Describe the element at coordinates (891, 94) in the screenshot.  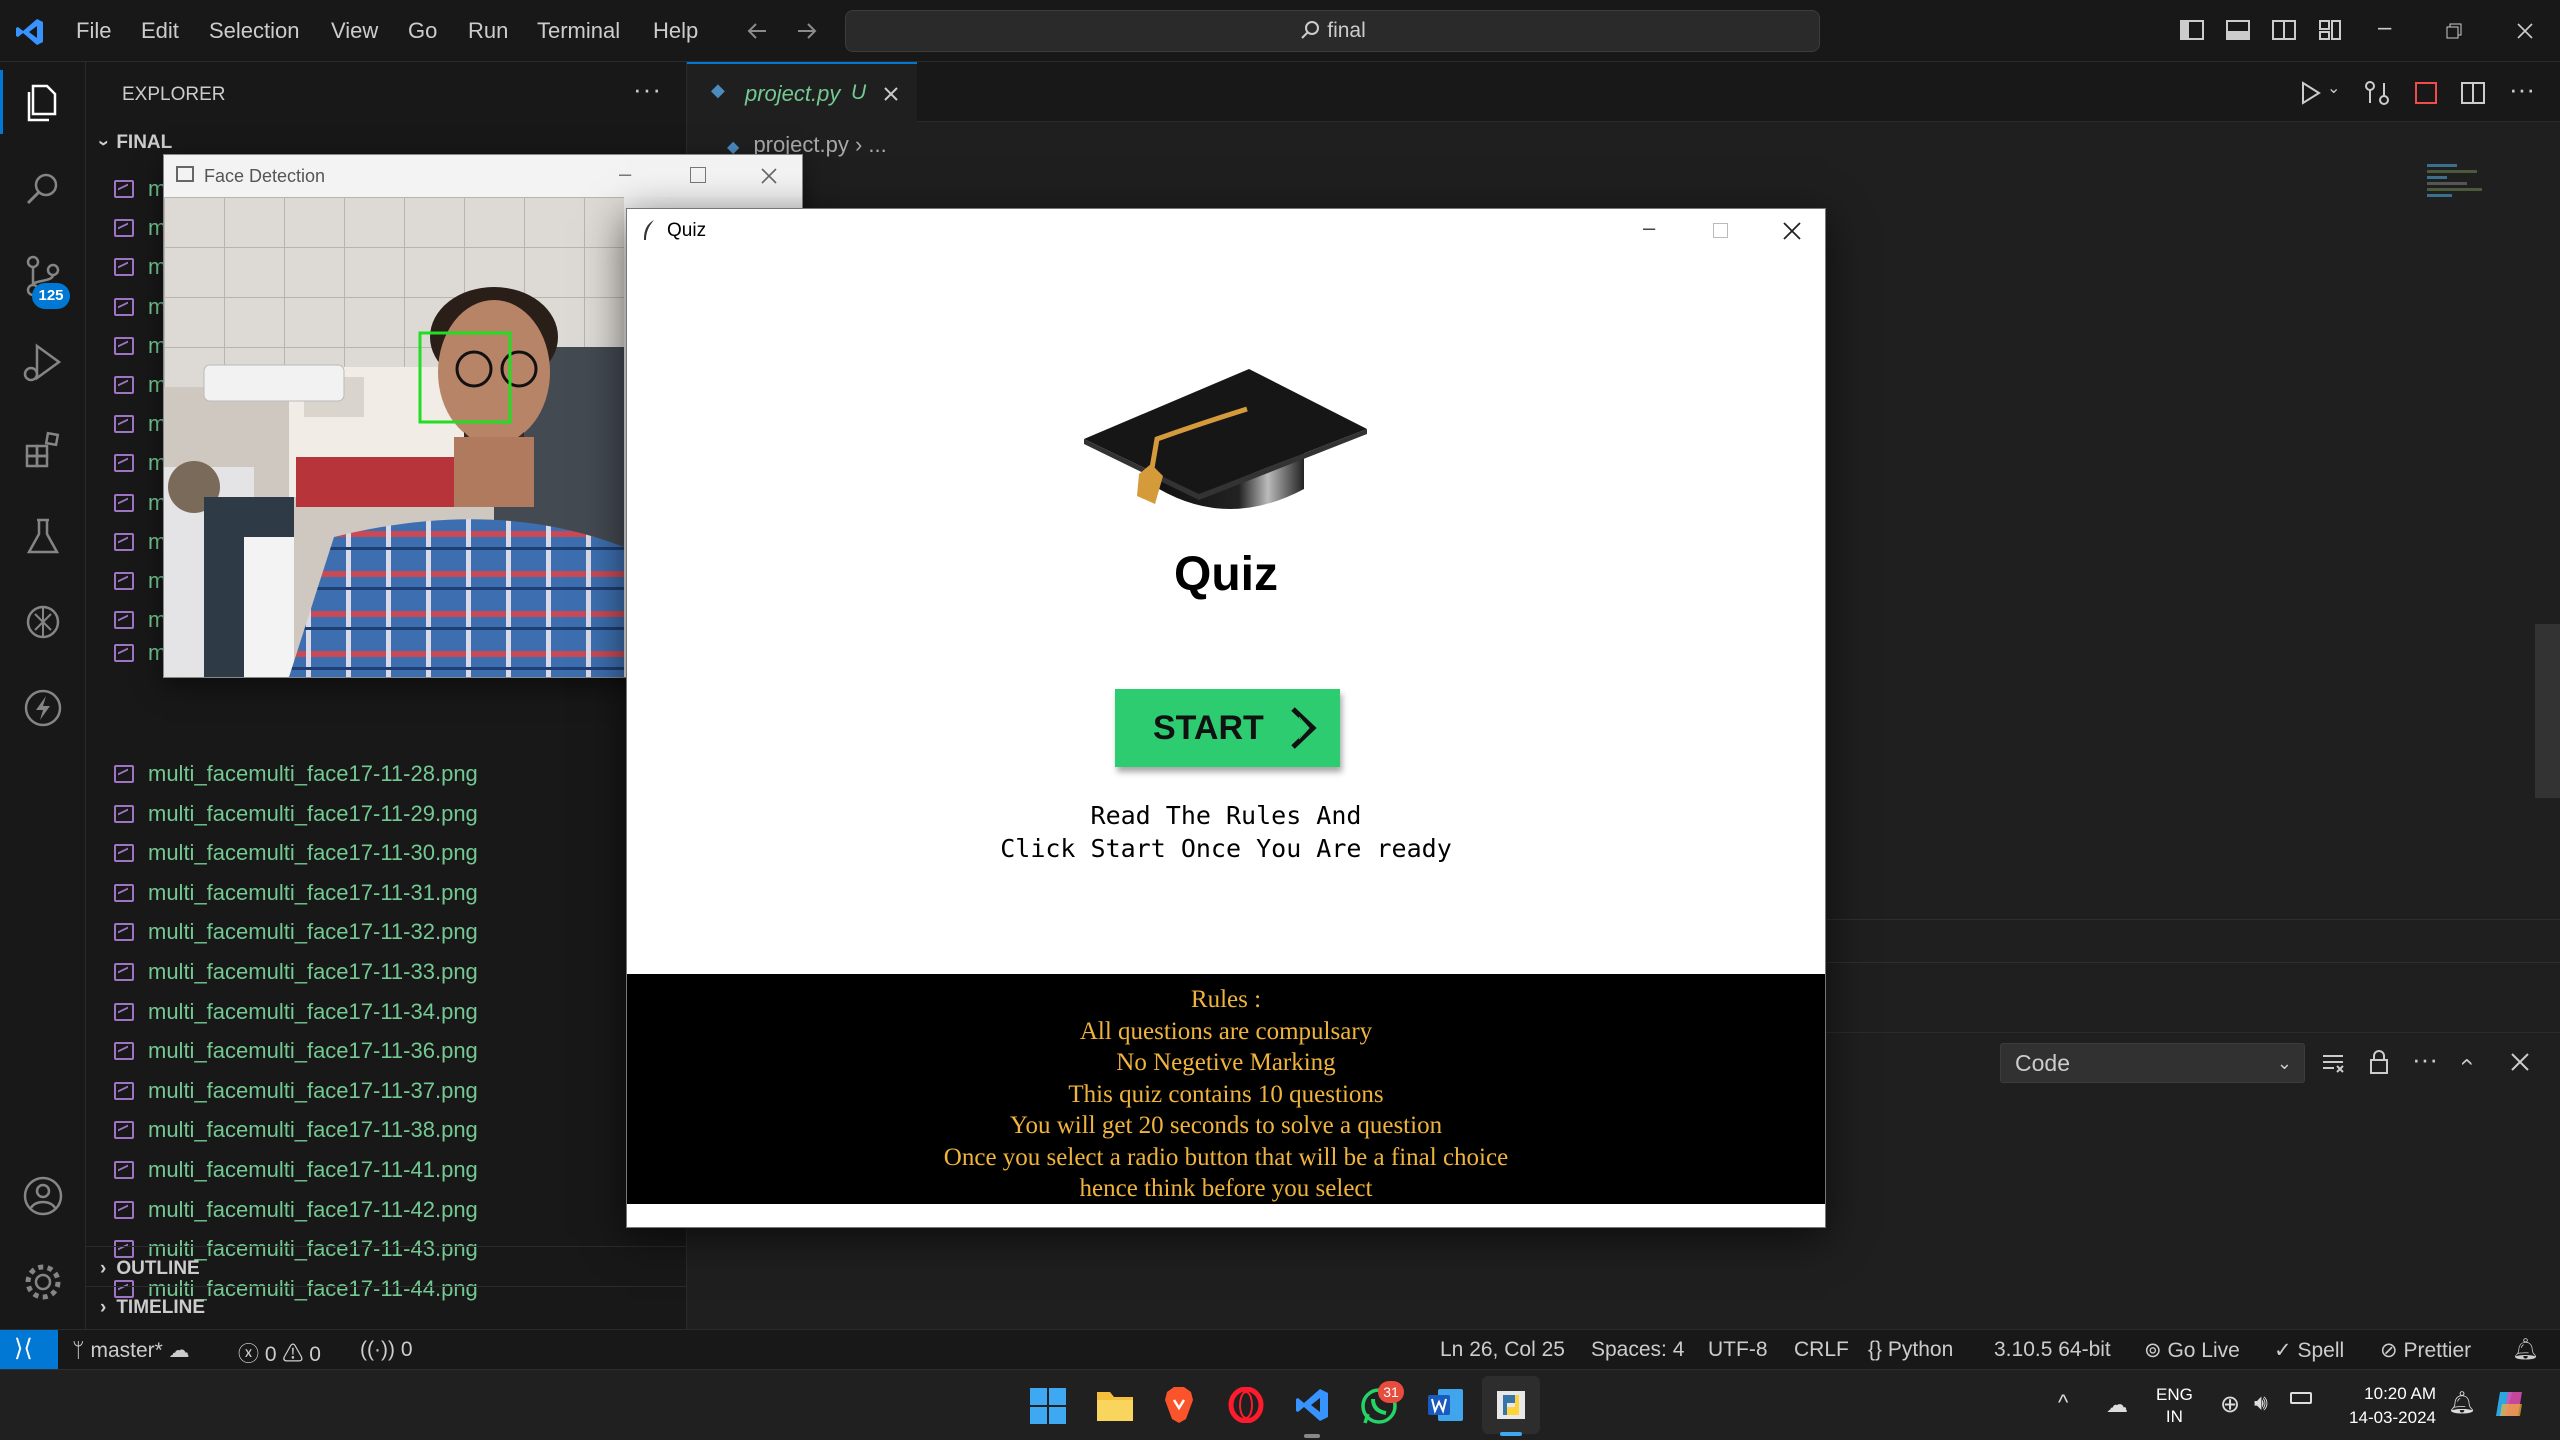
I see `close-icon` at that location.